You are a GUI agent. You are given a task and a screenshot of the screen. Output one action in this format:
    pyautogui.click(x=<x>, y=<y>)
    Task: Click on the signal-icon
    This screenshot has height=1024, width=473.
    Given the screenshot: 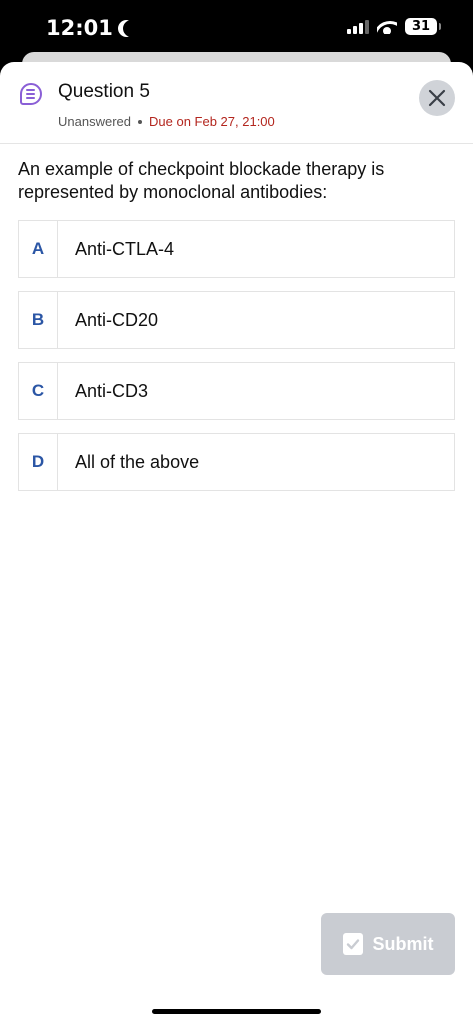 What is the action you would take?
    pyautogui.click(x=358, y=26)
    